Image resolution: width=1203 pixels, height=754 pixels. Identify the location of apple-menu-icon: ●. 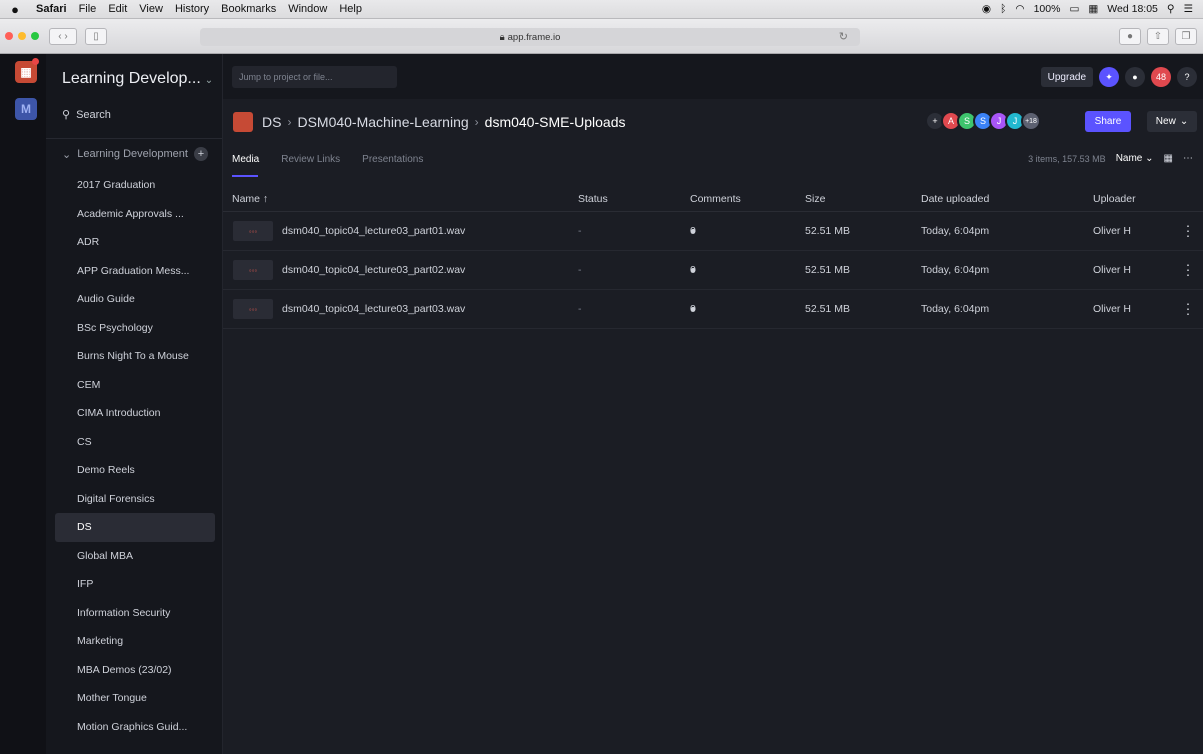
(15, 9).